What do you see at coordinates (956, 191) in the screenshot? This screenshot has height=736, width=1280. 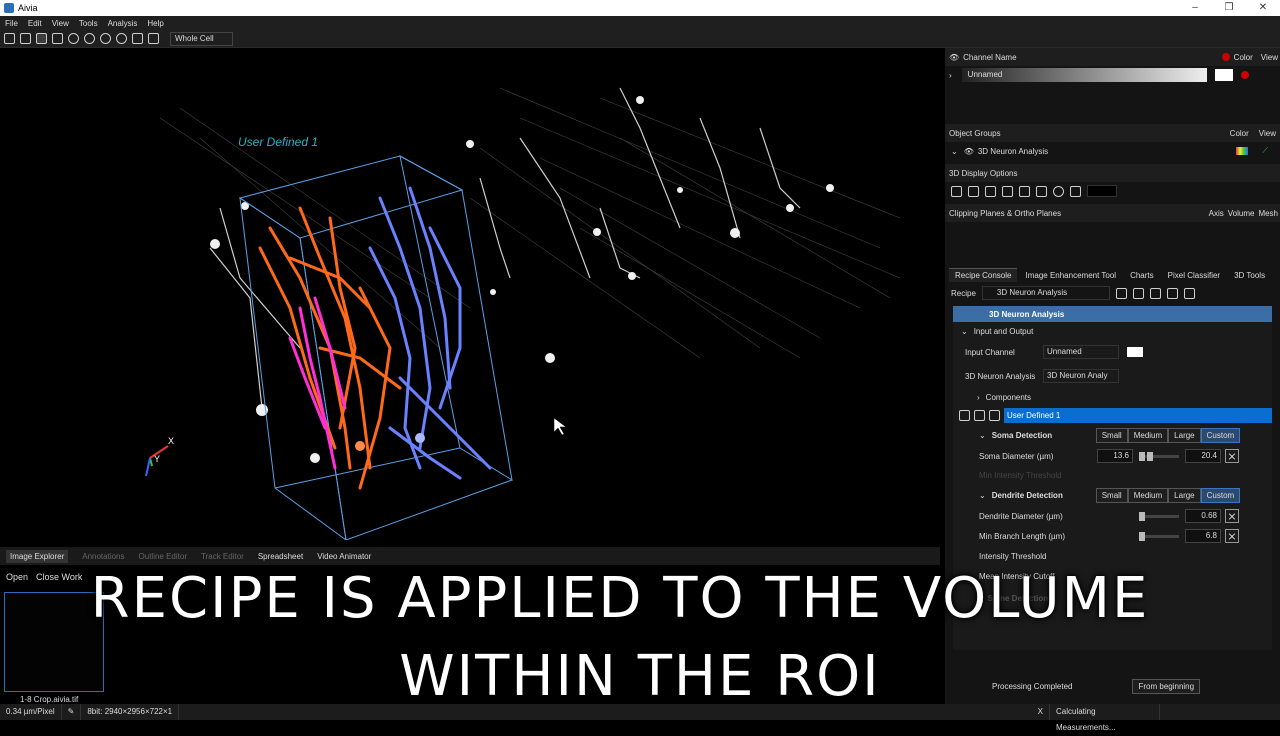 I see `display-mode-icon` at bounding box center [956, 191].